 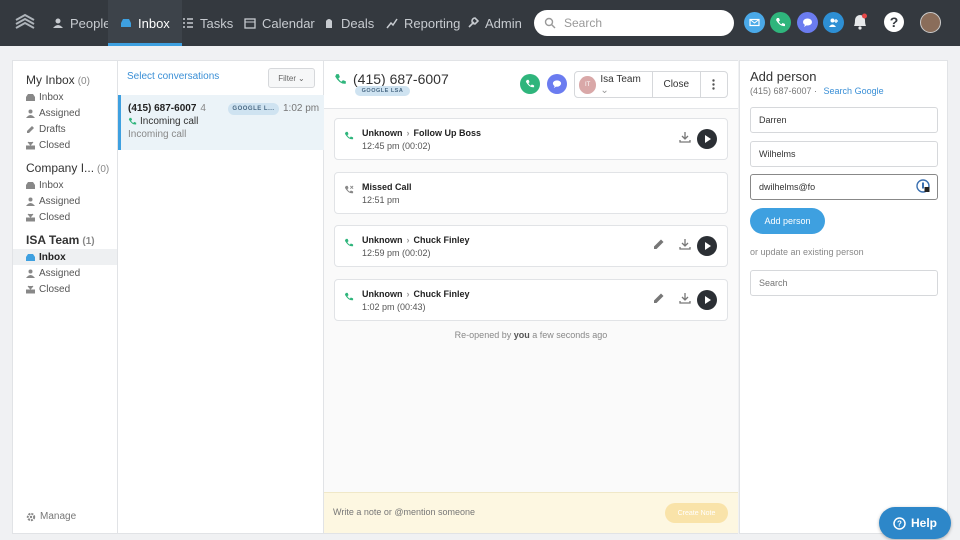 I want to click on missed-call-card: Missed Call 12:51 pm, so click(x=531, y=193).